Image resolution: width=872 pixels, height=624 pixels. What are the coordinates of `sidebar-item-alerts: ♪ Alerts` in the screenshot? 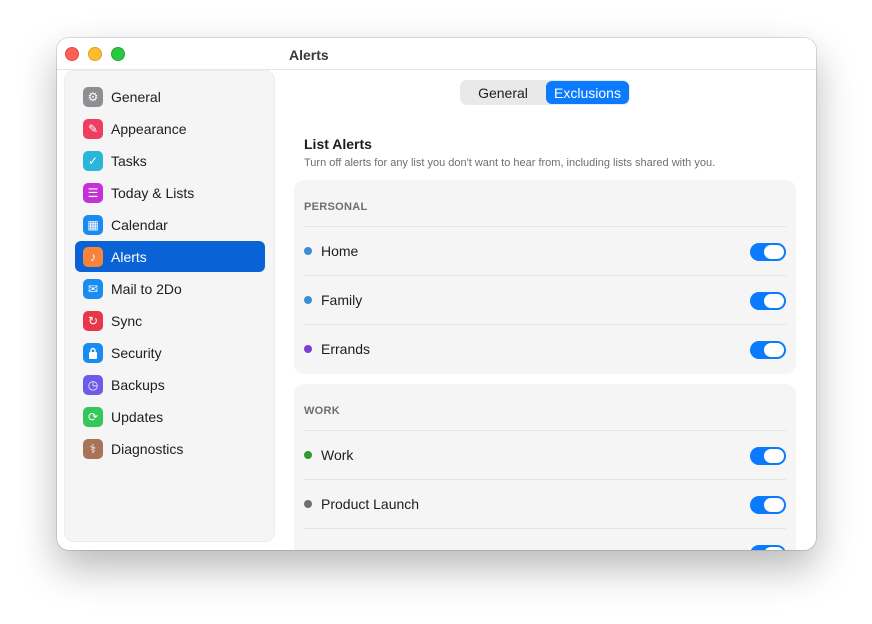 It's located at (170, 256).